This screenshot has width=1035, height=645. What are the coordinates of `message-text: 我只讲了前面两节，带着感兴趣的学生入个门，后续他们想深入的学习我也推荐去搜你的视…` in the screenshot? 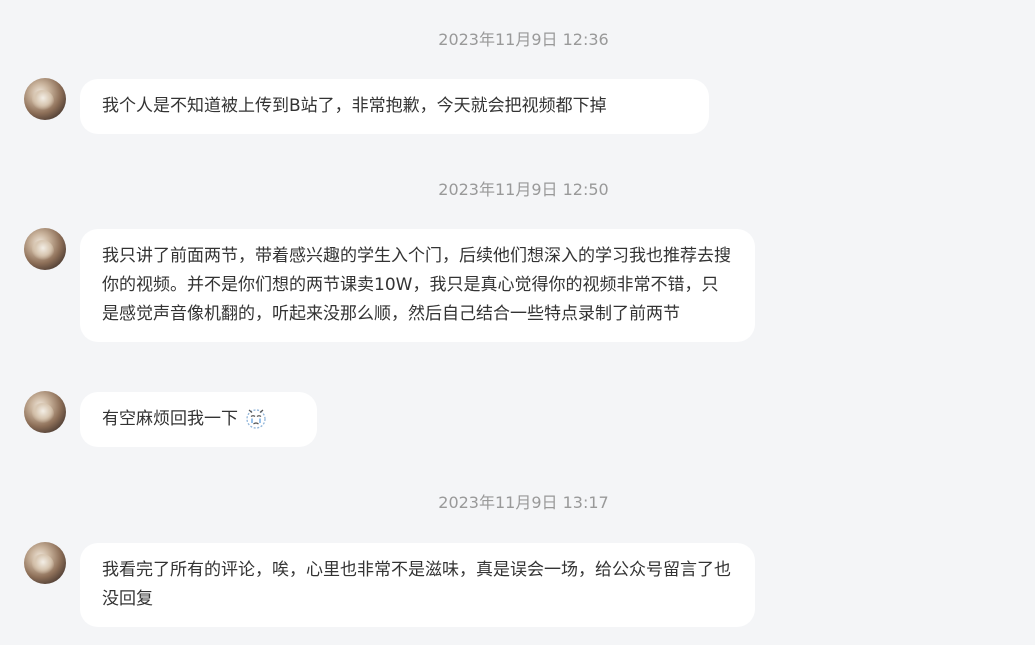 It's located at (416, 285).